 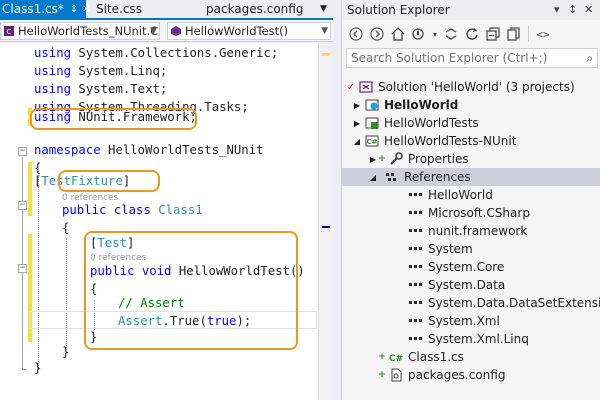 I want to click on tab-overflow-dropdown-icon: ▼, so click(x=325, y=9).